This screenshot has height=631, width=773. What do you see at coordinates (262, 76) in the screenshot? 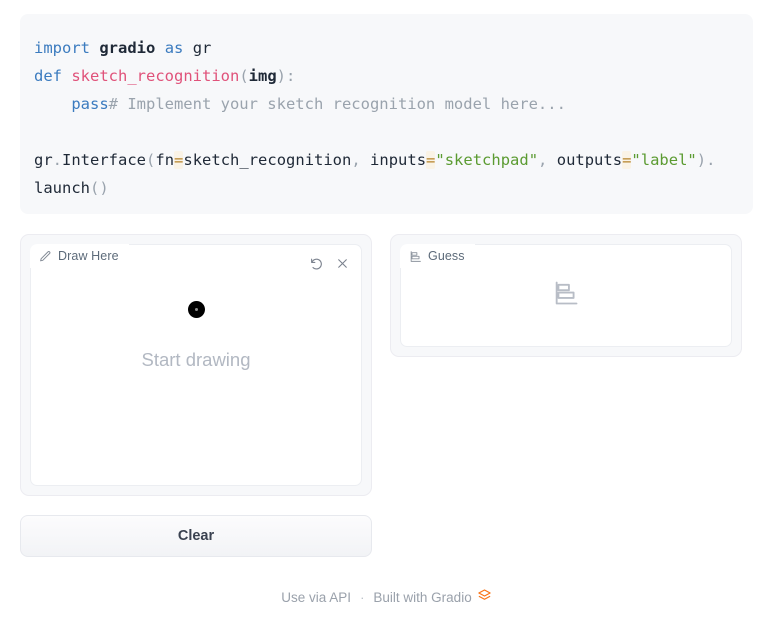
I see `code-token: img` at bounding box center [262, 76].